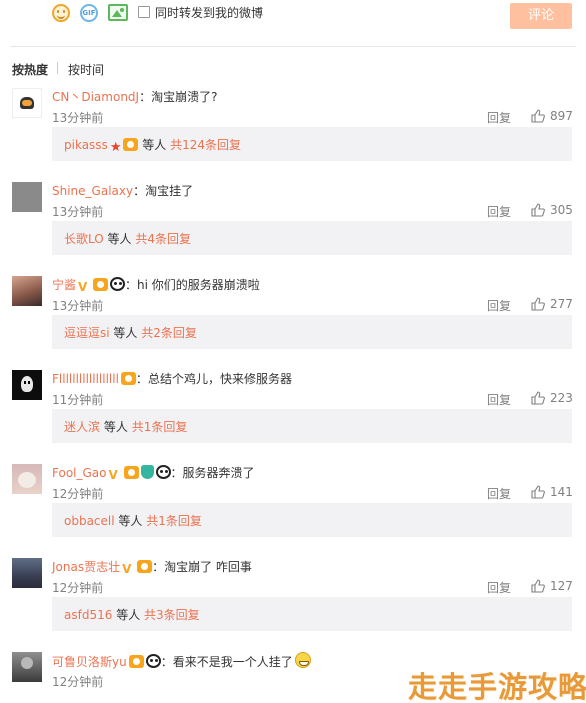 The image size is (586, 703). I want to click on timestamp: 11分钟前, so click(77, 399).